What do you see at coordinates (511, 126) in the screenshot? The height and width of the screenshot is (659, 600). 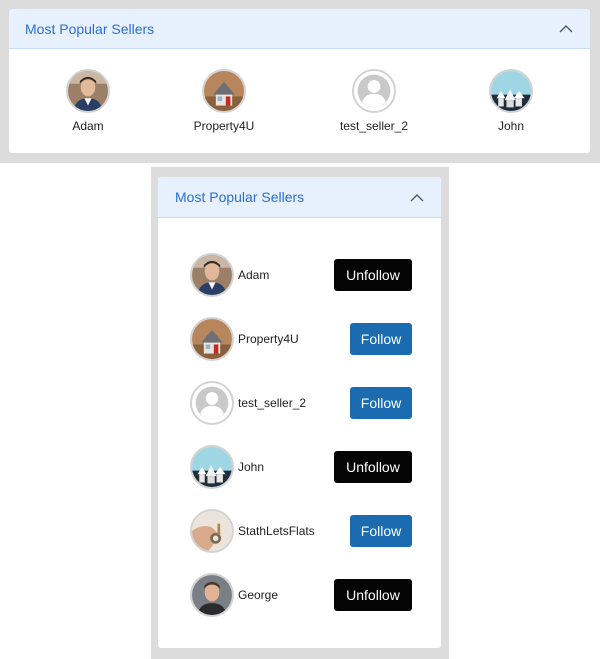 I see `top-seller-name: John` at bounding box center [511, 126].